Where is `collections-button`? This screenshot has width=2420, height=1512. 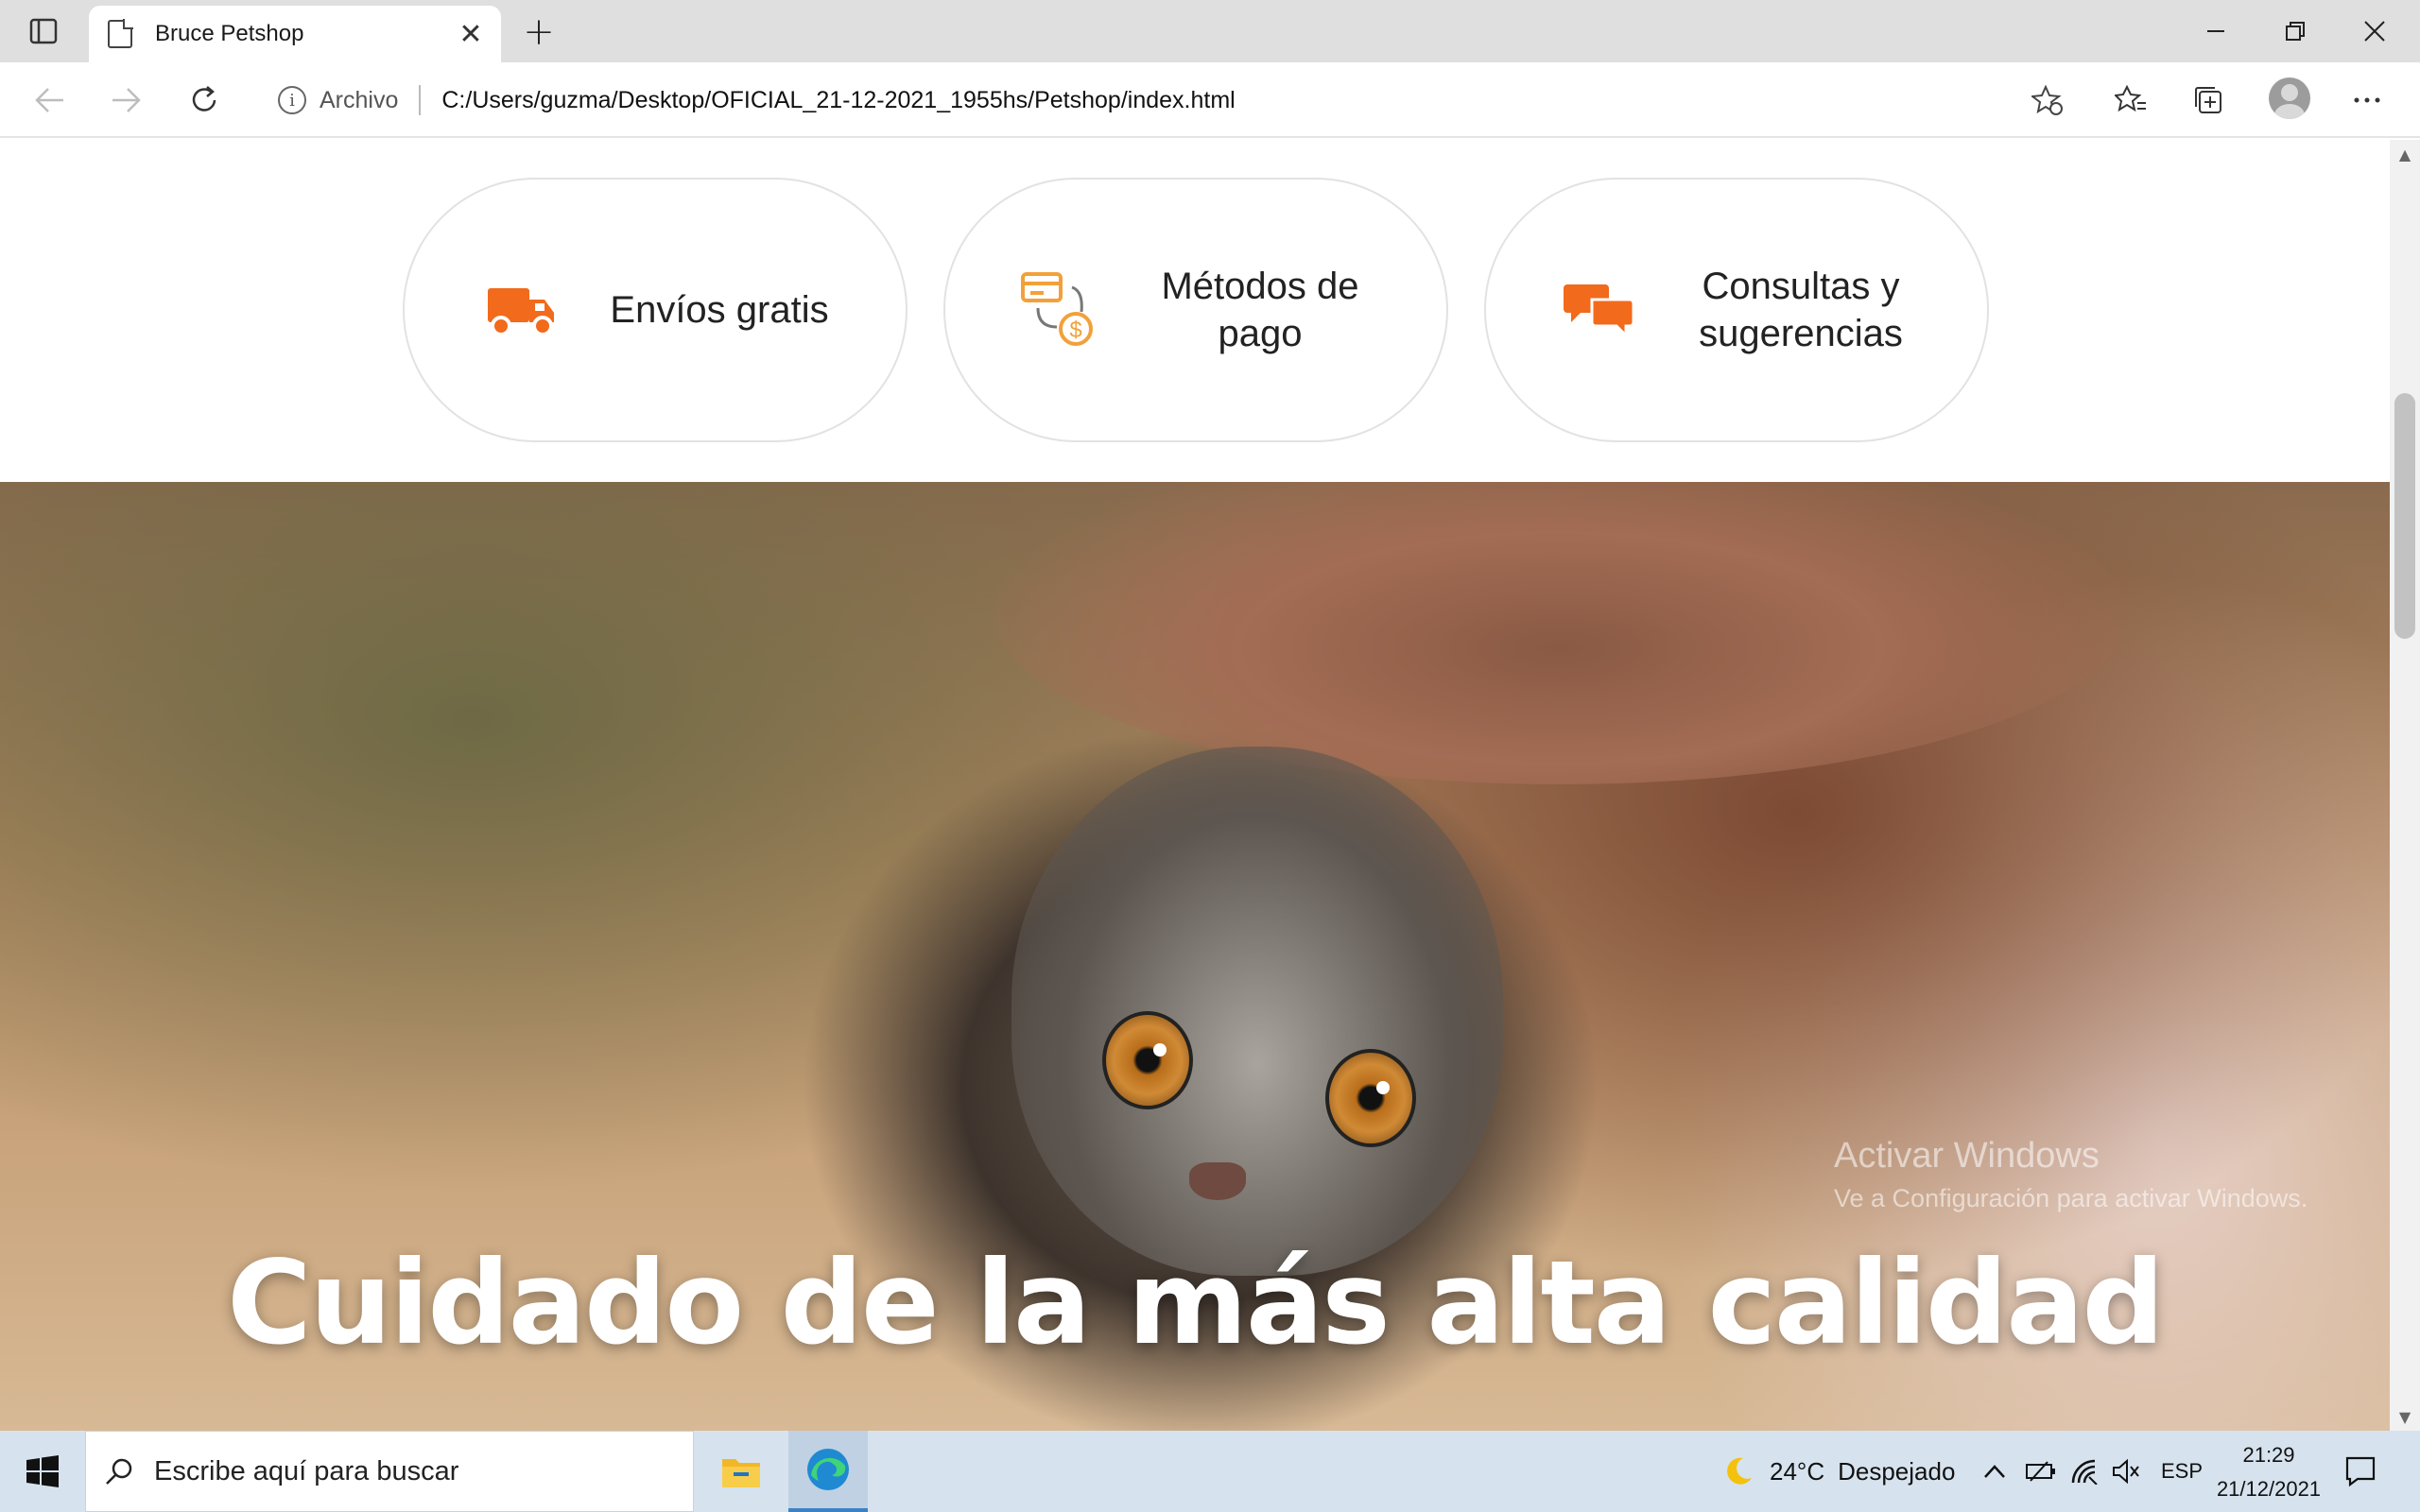 collections-button is located at coordinates (2208, 100).